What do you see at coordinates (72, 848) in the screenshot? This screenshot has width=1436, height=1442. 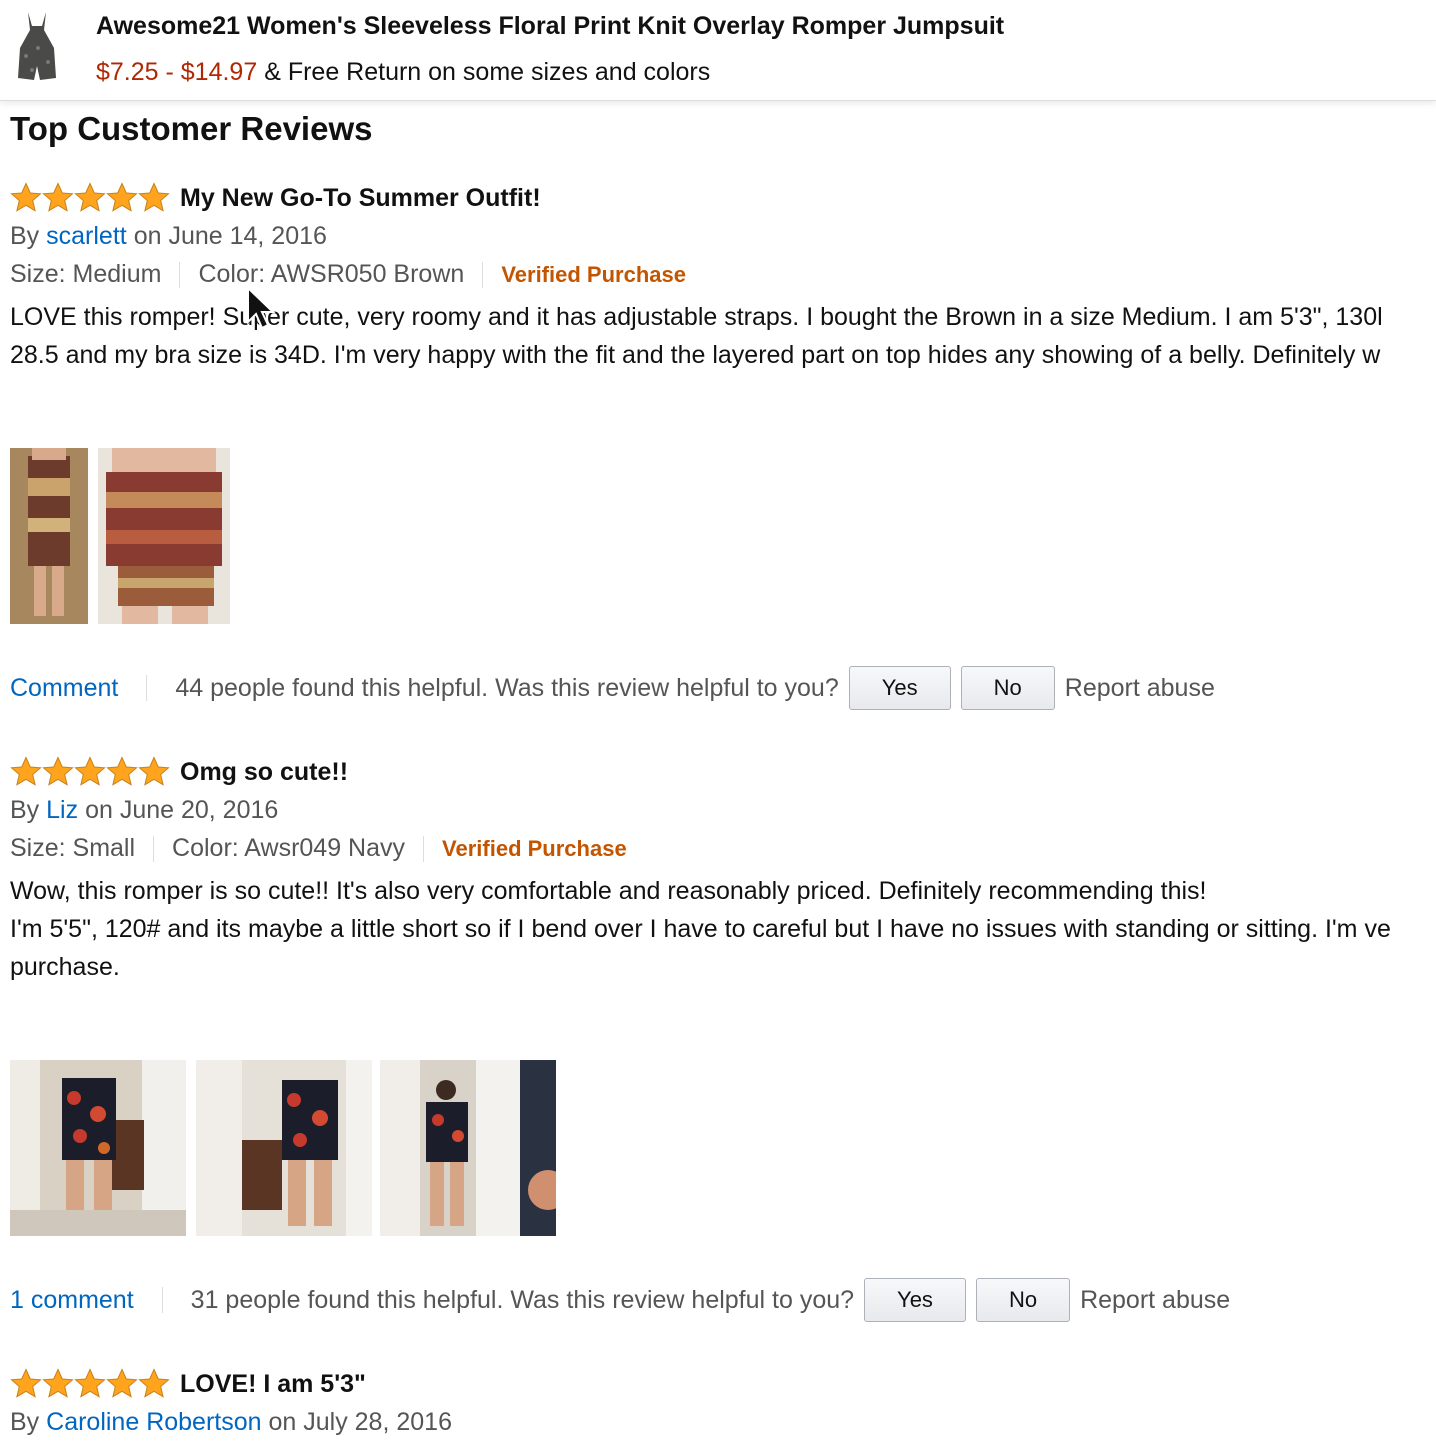 I see `size-label: Size: Small` at bounding box center [72, 848].